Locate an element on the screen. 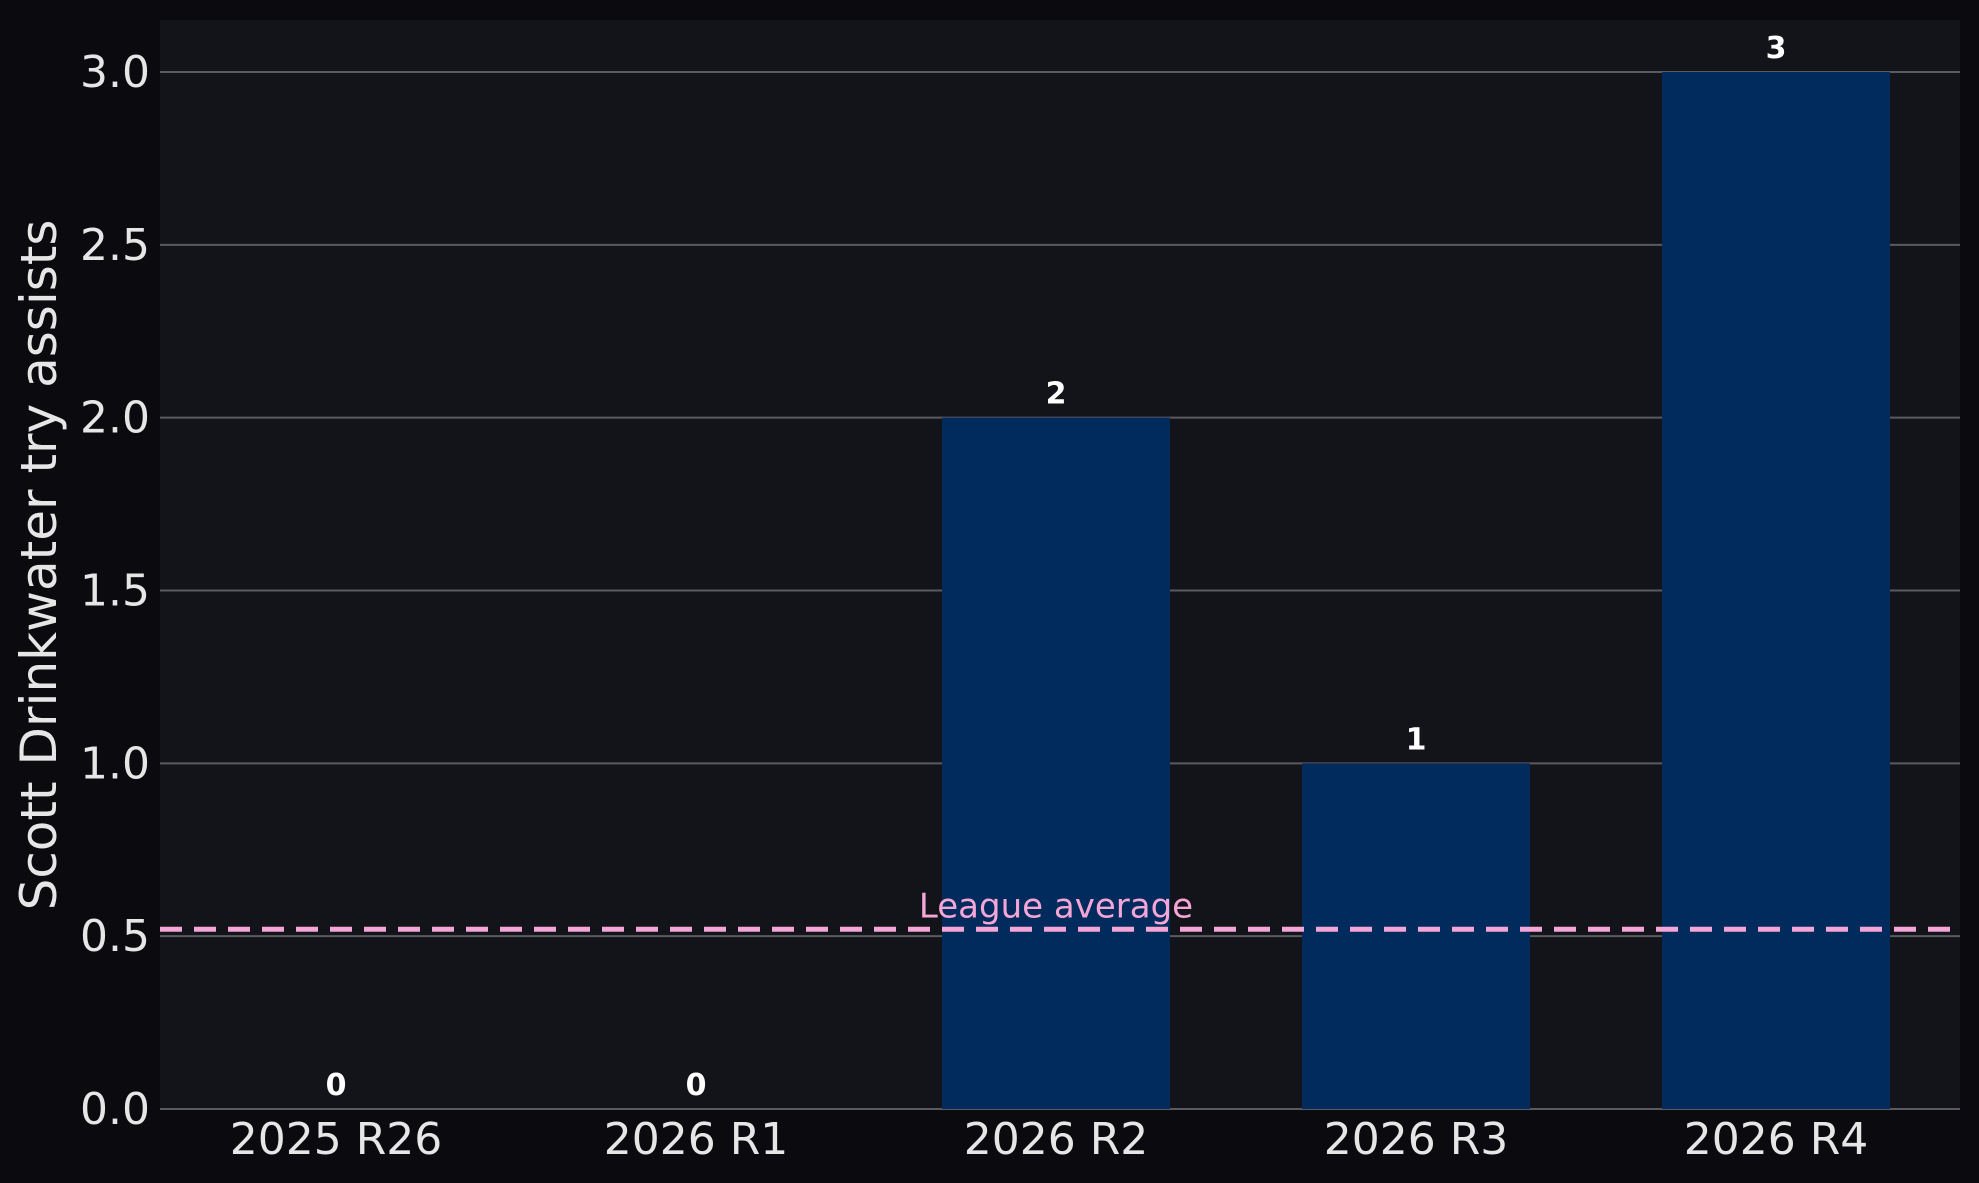  bar-value-label: 2 is located at coordinates (1056, 394).